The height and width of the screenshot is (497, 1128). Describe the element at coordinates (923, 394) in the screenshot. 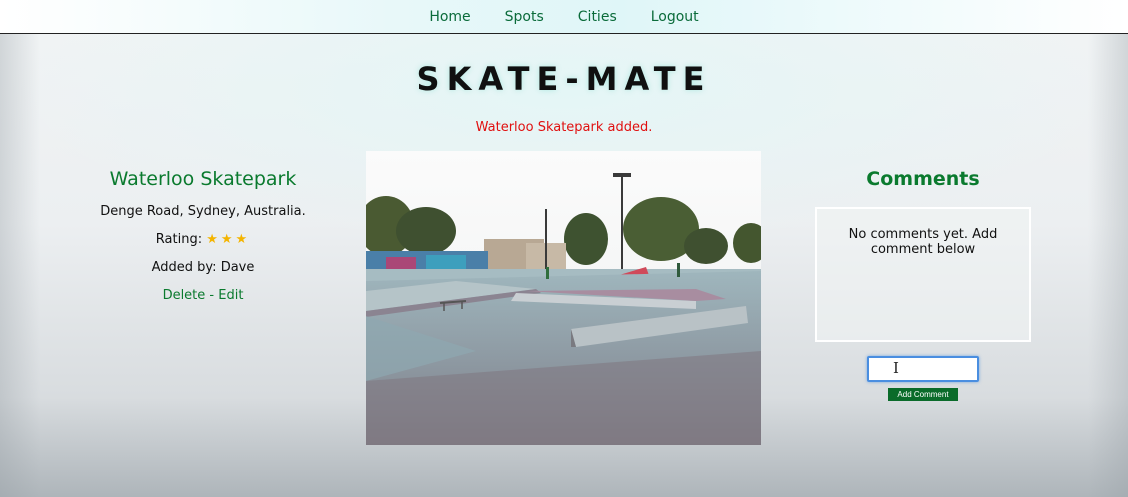

I see `add-comment-button: Add Comment` at that location.